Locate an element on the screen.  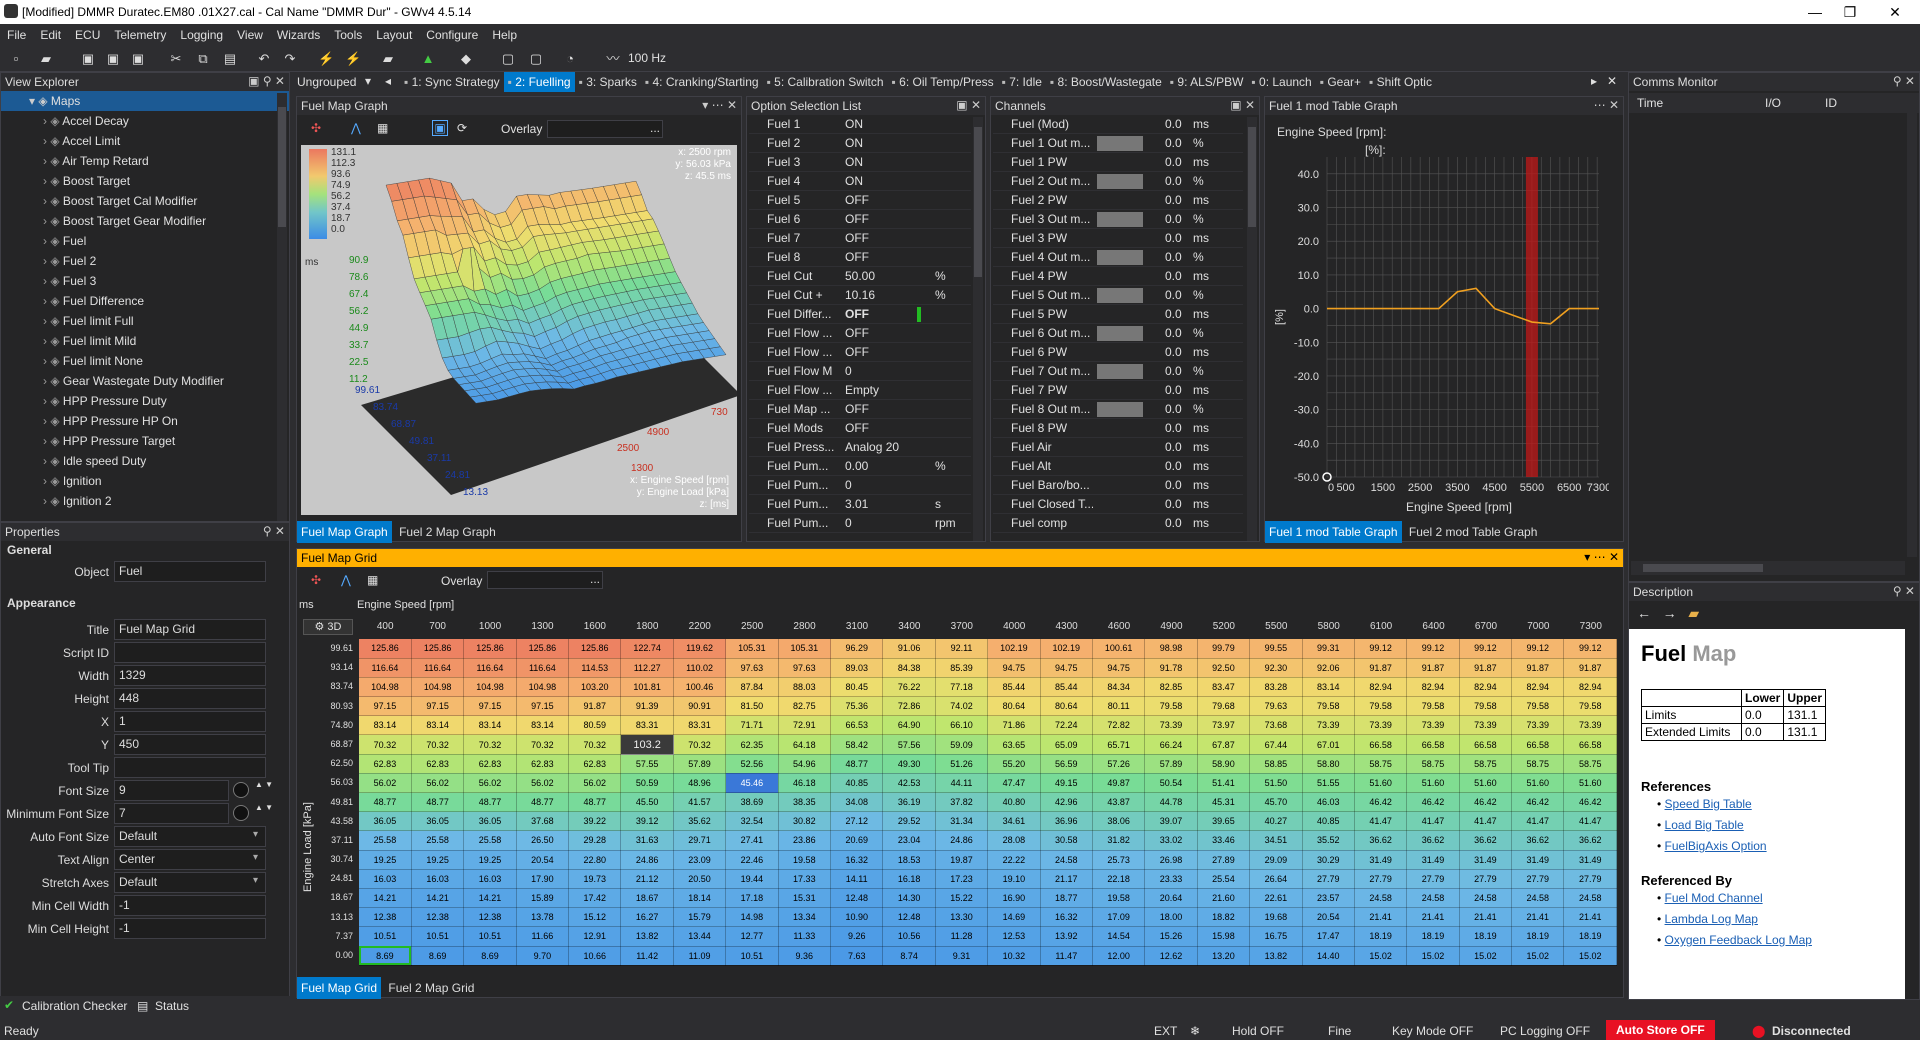
rpm-header-cell: 3400 is located at coordinates (909, 626).